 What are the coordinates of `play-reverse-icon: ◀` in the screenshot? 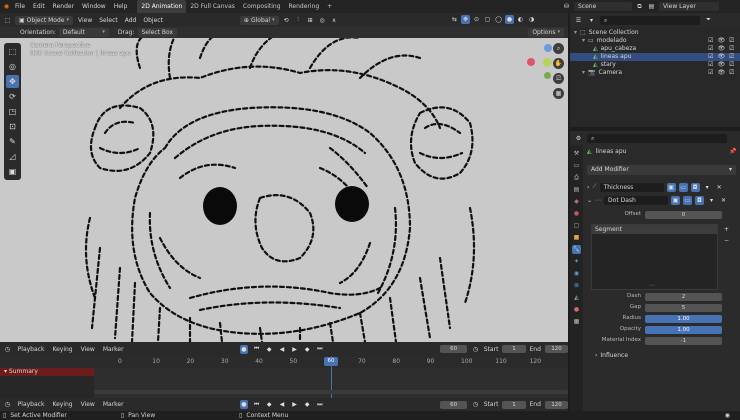 It's located at (282, 349).